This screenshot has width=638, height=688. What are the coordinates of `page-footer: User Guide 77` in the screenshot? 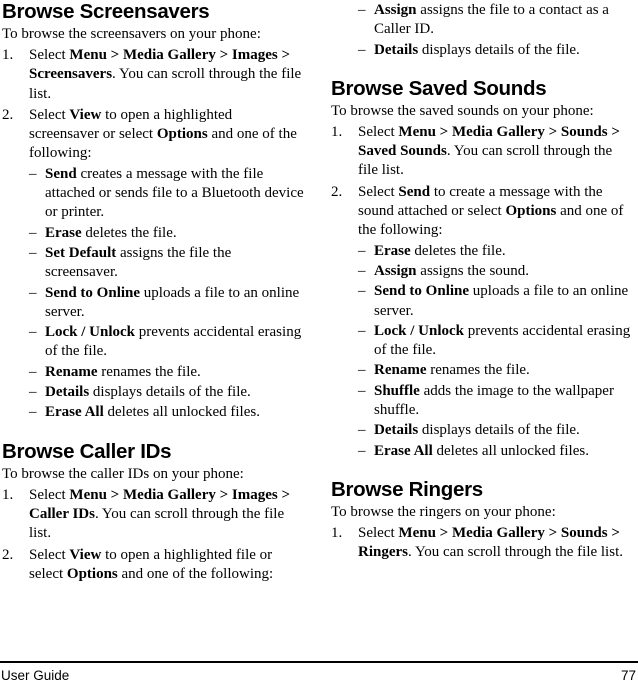 It's located at (319, 677).